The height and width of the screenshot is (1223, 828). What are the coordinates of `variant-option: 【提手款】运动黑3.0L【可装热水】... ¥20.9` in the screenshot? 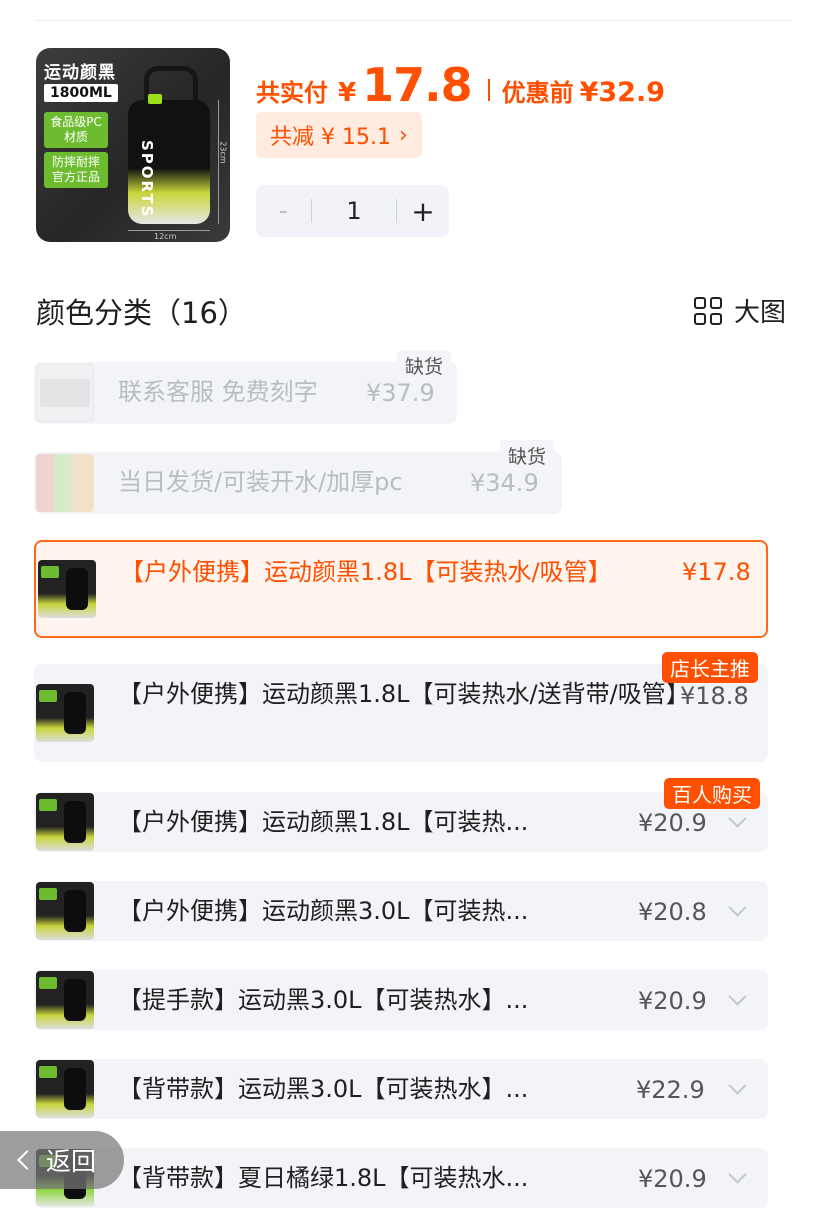 It's located at (401, 1000).